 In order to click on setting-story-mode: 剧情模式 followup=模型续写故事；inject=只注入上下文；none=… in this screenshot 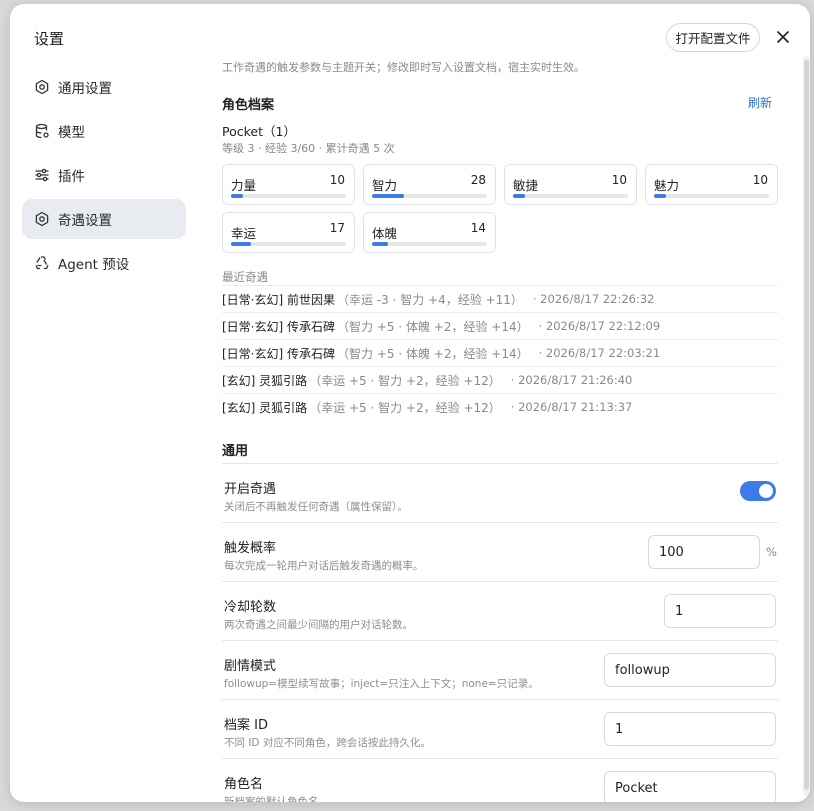, I will do `click(500, 669)`.